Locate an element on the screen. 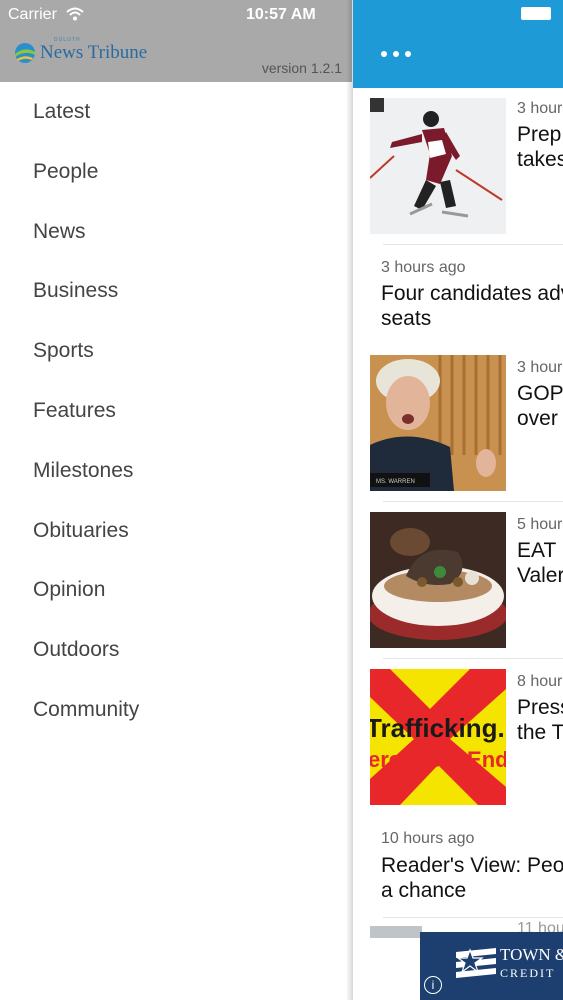  senator-thumbnail: MS. WARREN is located at coordinates (438, 423).